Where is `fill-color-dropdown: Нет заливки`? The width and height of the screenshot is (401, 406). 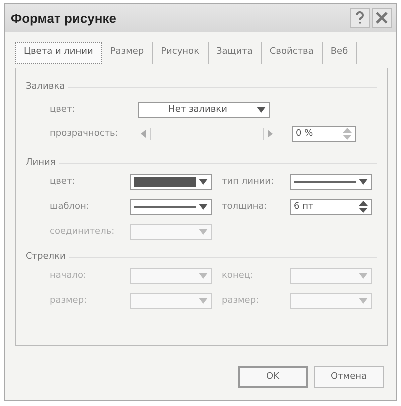
fill-color-dropdown: Нет заливки is located at coordinates (204, 110).